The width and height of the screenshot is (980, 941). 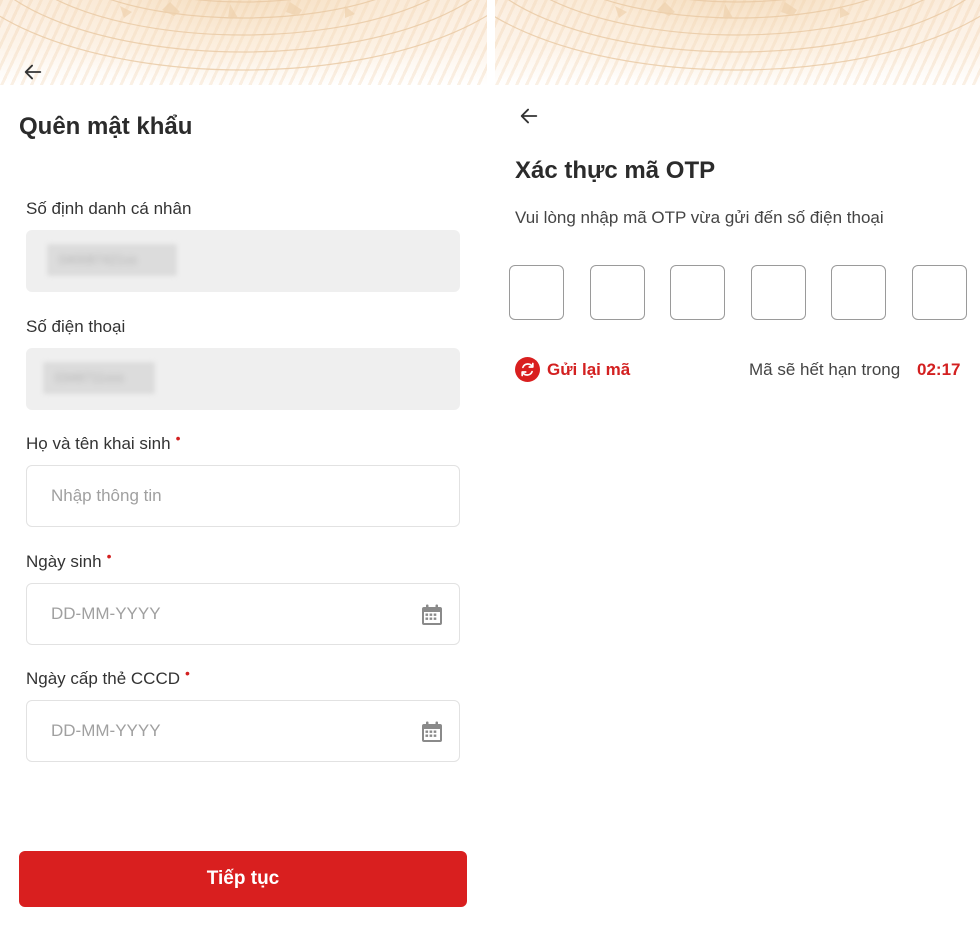 I want to click on issue-date-label: Ngày cấp thẻ CCCD •, so click(x=108, y=676).